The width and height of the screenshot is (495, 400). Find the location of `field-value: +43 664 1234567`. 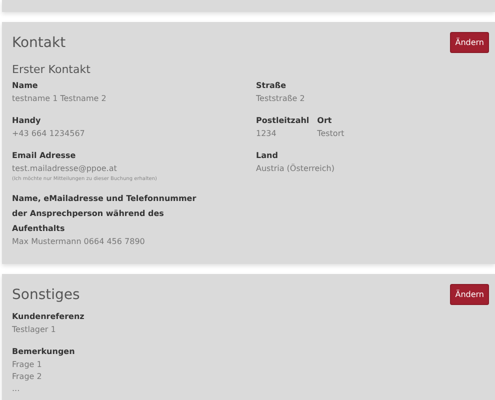

field-value: +43 664 1234567 is located at coordinates (49, 134).